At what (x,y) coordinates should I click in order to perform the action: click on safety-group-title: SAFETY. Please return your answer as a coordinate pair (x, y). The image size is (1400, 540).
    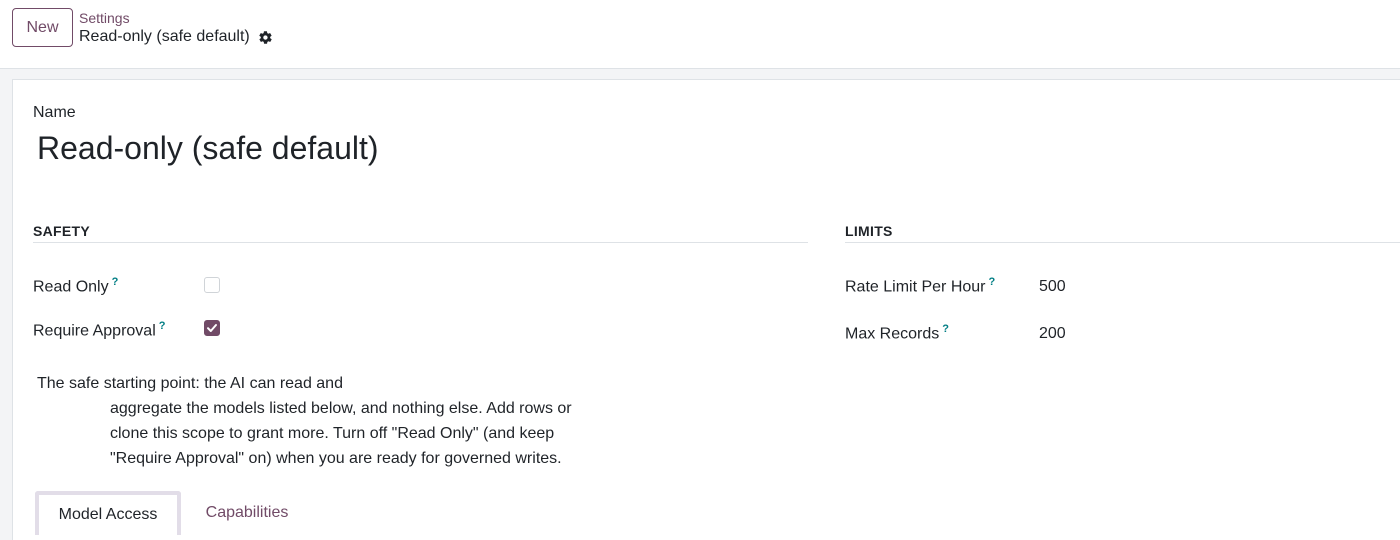
    Looking at the image, I should click on (62, 231).